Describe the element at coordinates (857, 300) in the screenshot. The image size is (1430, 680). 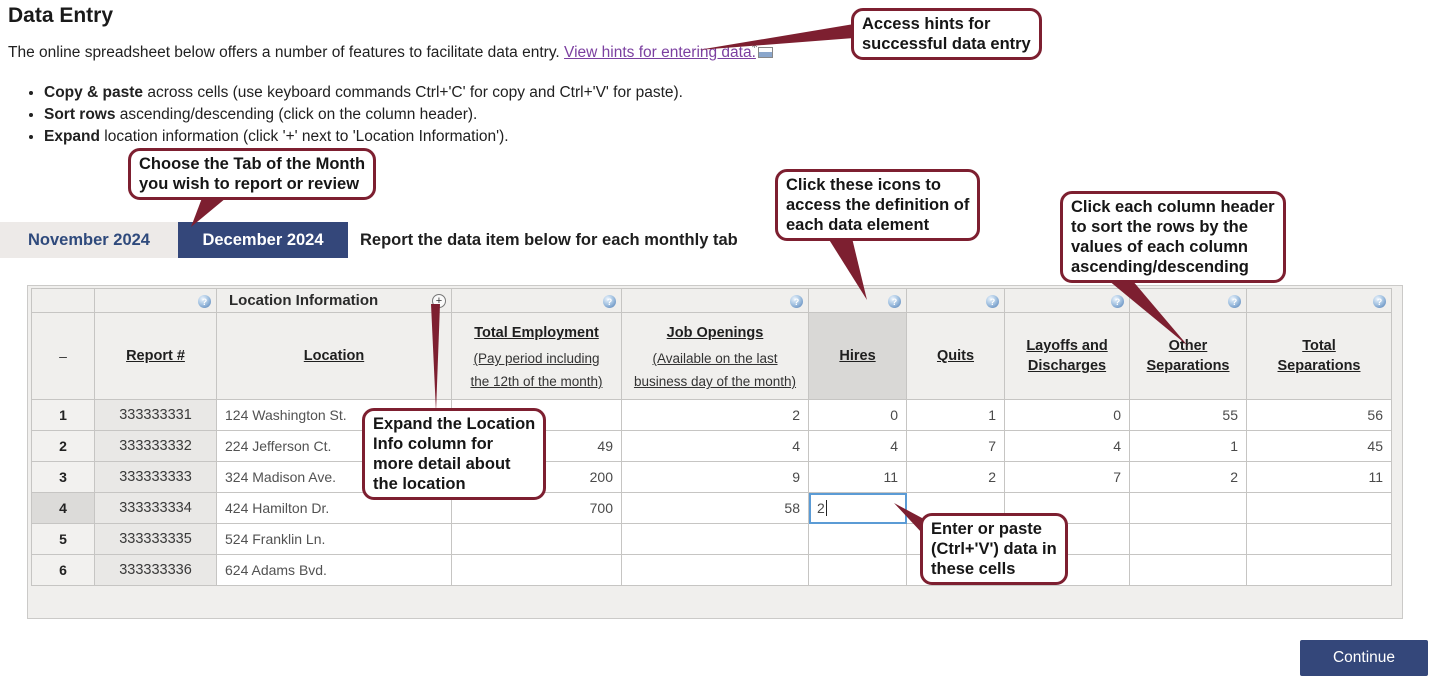
I see `hires-help-cell: ?` at that location.